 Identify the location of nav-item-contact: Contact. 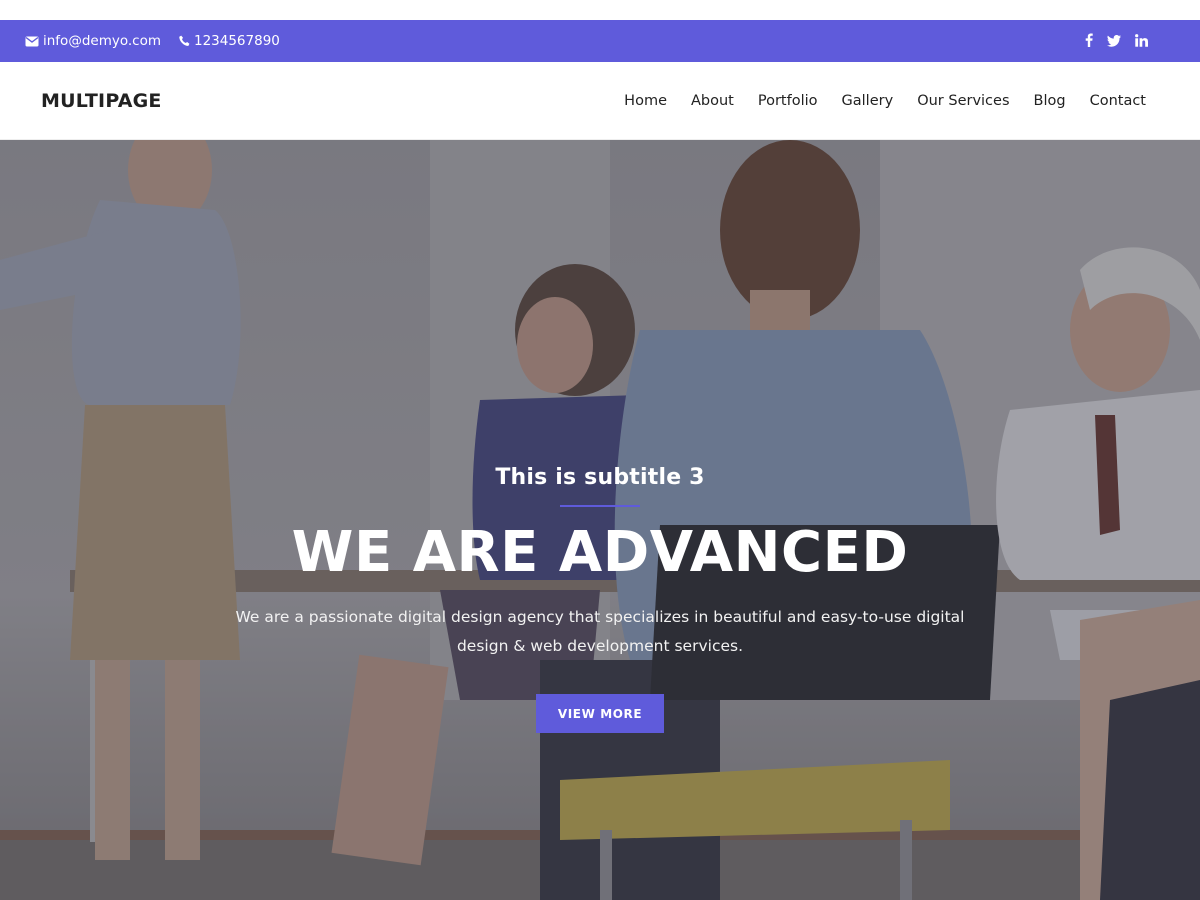
(1118, 101).